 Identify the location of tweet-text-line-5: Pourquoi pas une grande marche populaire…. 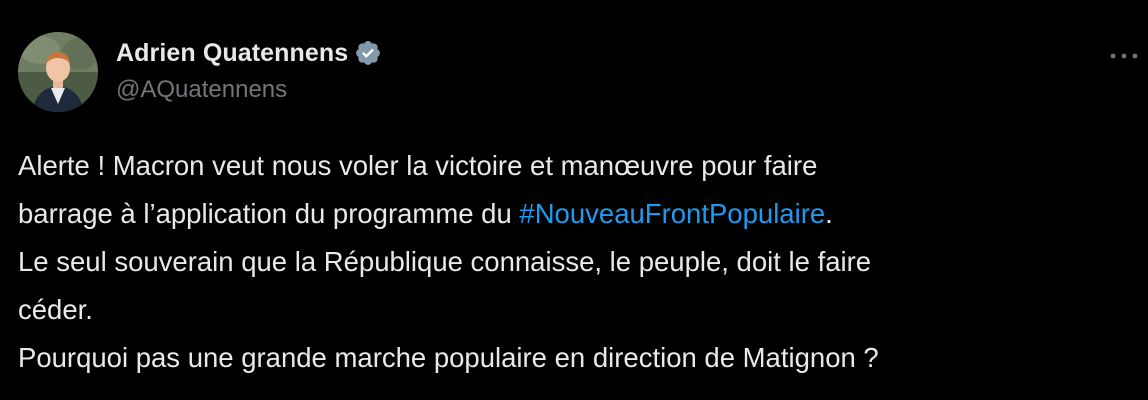
(448, 357).